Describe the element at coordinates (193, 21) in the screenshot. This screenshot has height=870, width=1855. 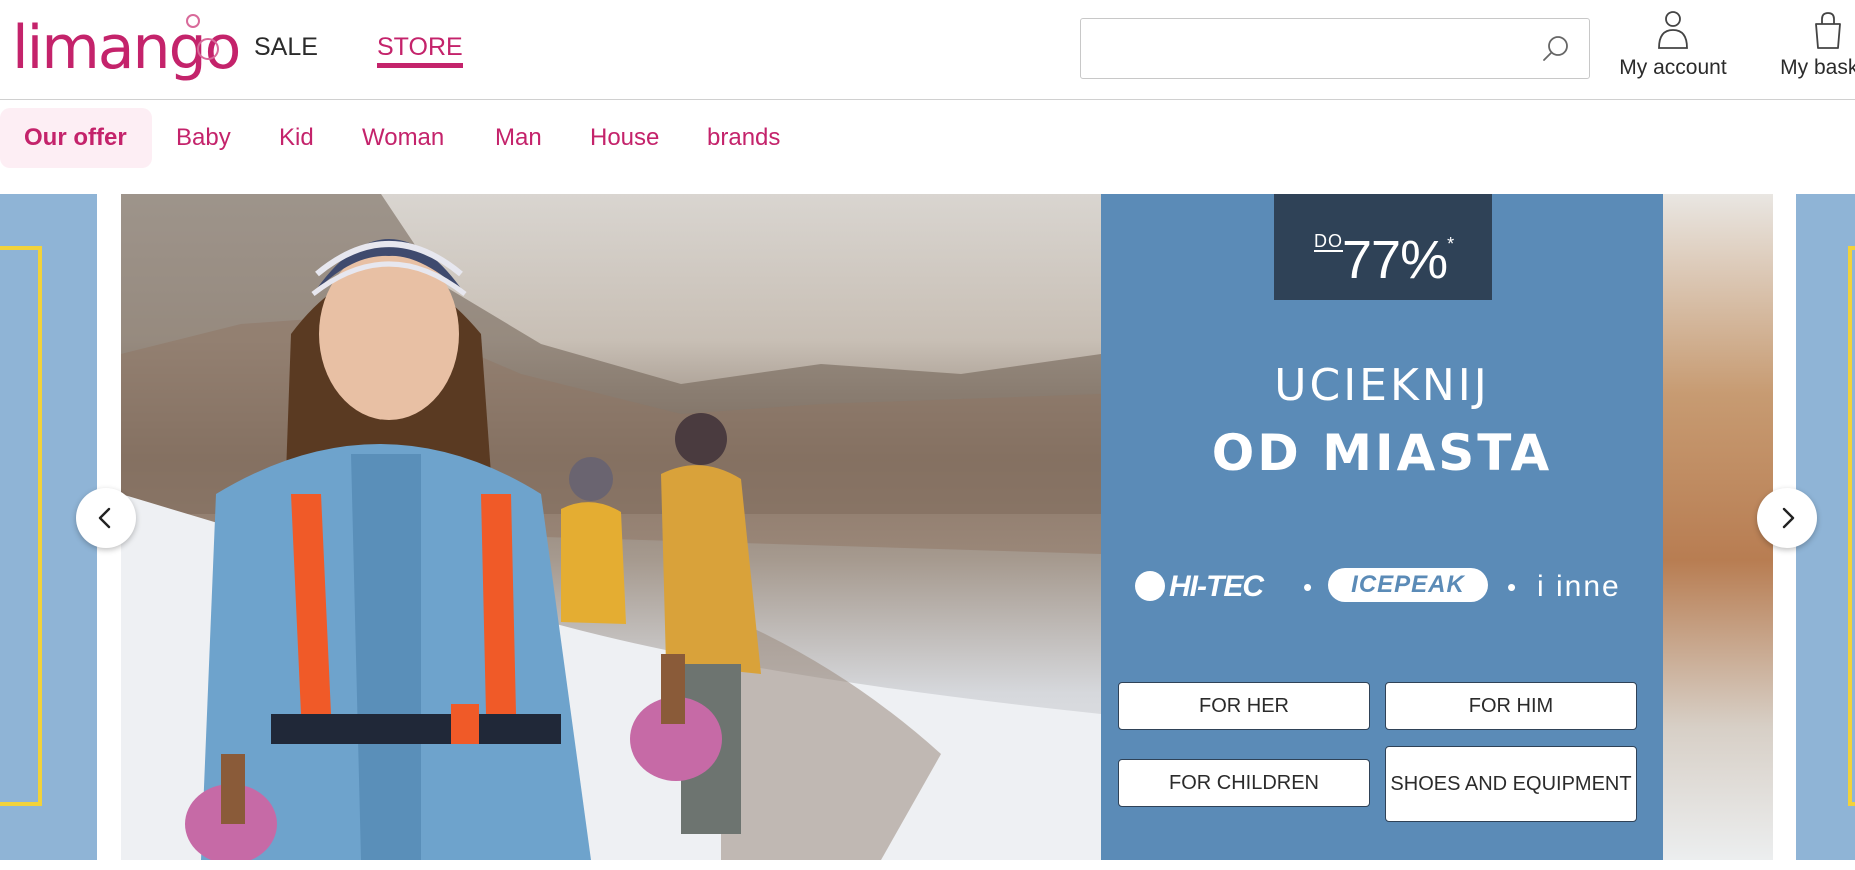
I see `logo-bubble-small` at that location.